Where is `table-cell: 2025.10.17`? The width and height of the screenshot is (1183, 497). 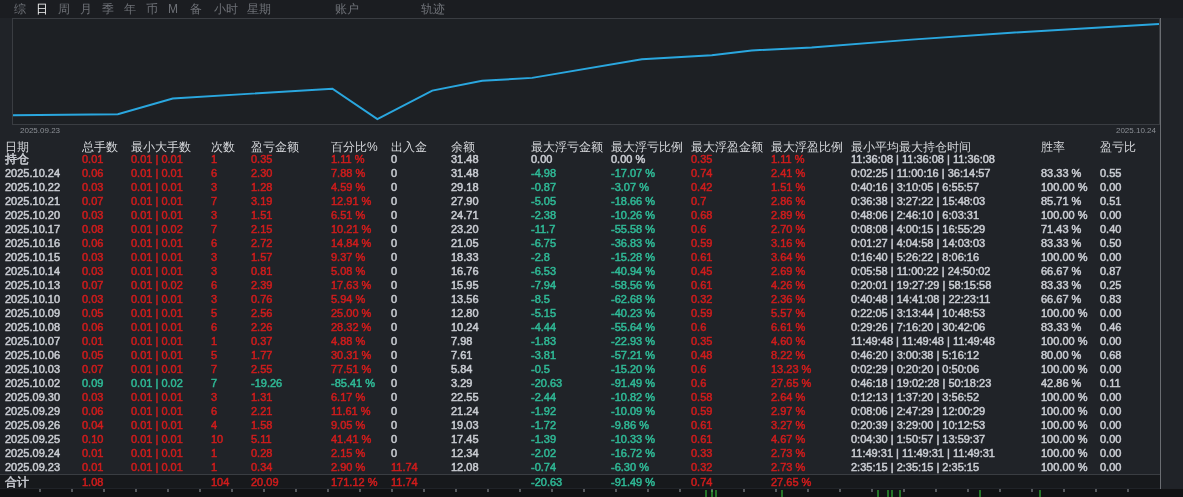 table-cell: 2025.10.17 is located at coordinates (33, 229).